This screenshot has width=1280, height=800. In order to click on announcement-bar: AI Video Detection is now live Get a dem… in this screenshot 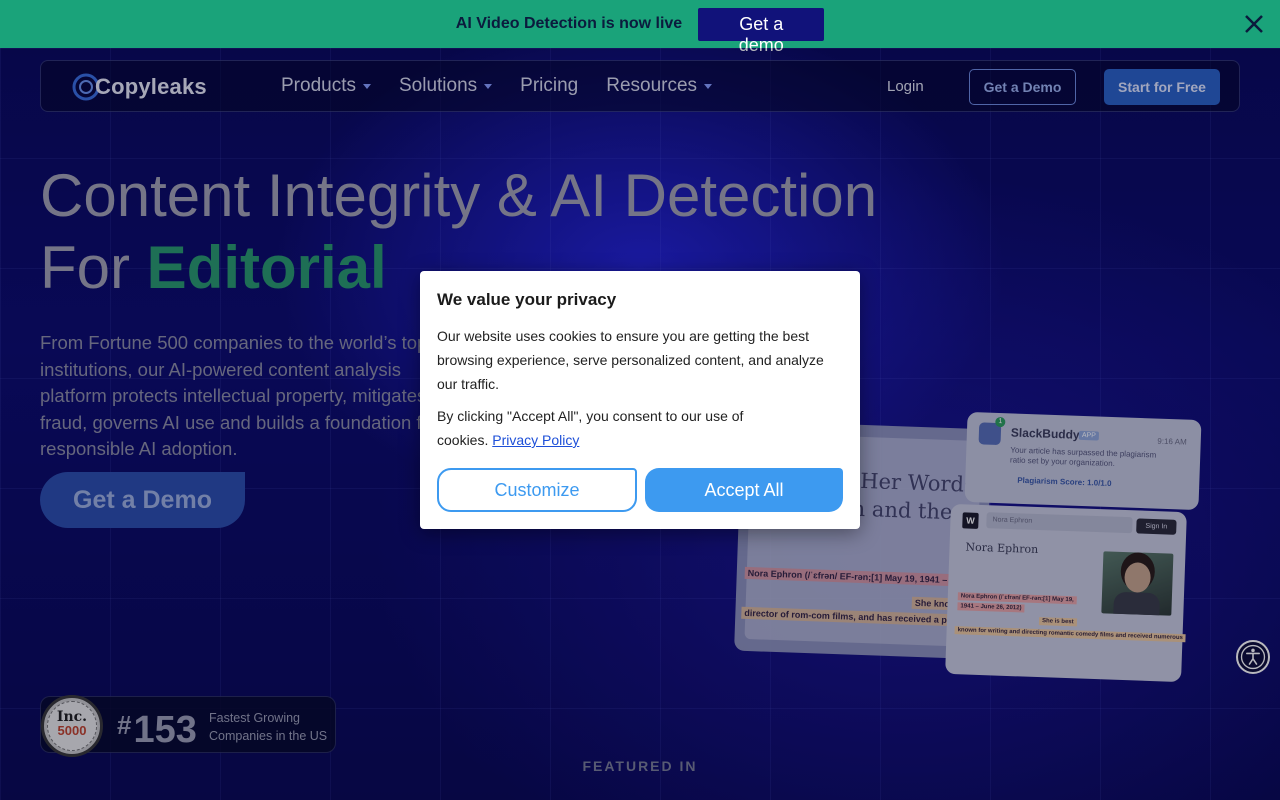, I will do `click(640, 27)`.